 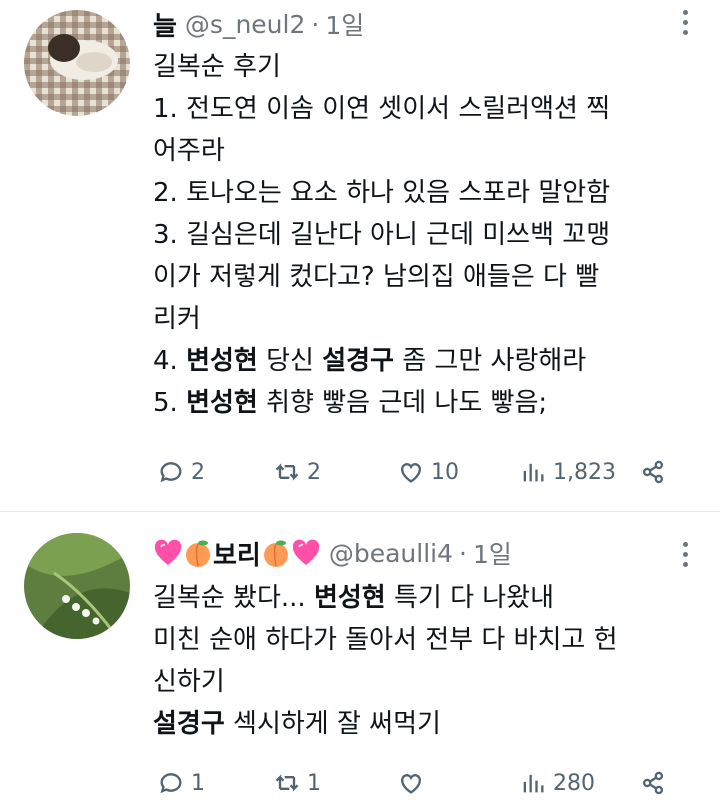 What do you see at coordinates (584, 472) in the screenshot?
I see `view-count: 1,823` at bounding box center [584, 472].